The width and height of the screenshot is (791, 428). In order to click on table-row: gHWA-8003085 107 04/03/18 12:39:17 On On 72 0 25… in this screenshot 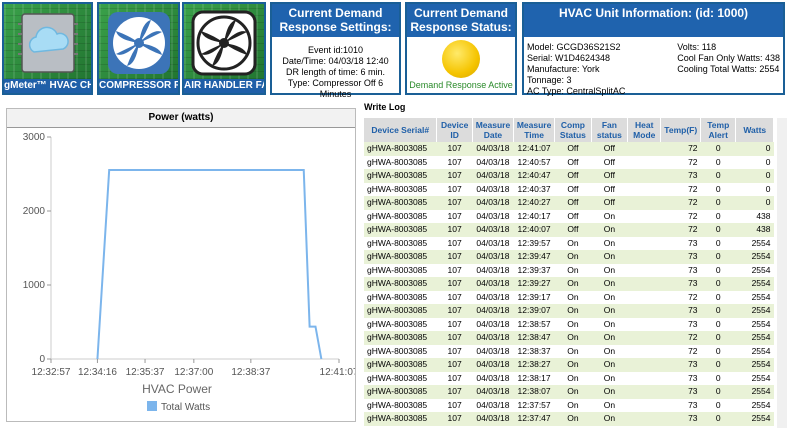, I will do `click(569, 297)`.